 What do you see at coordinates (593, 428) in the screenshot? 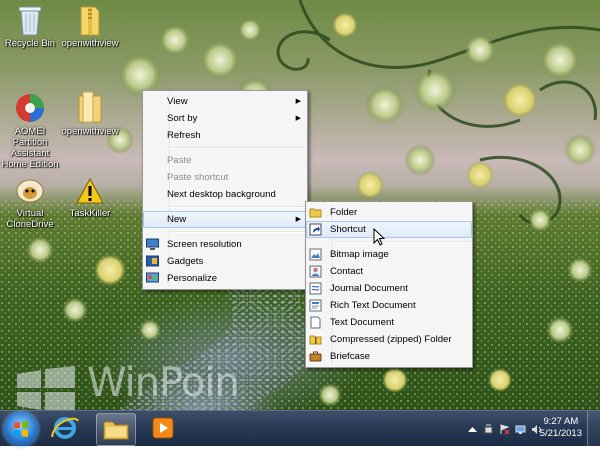
I see `show-desktop-button` at bounding box center [593, 428].